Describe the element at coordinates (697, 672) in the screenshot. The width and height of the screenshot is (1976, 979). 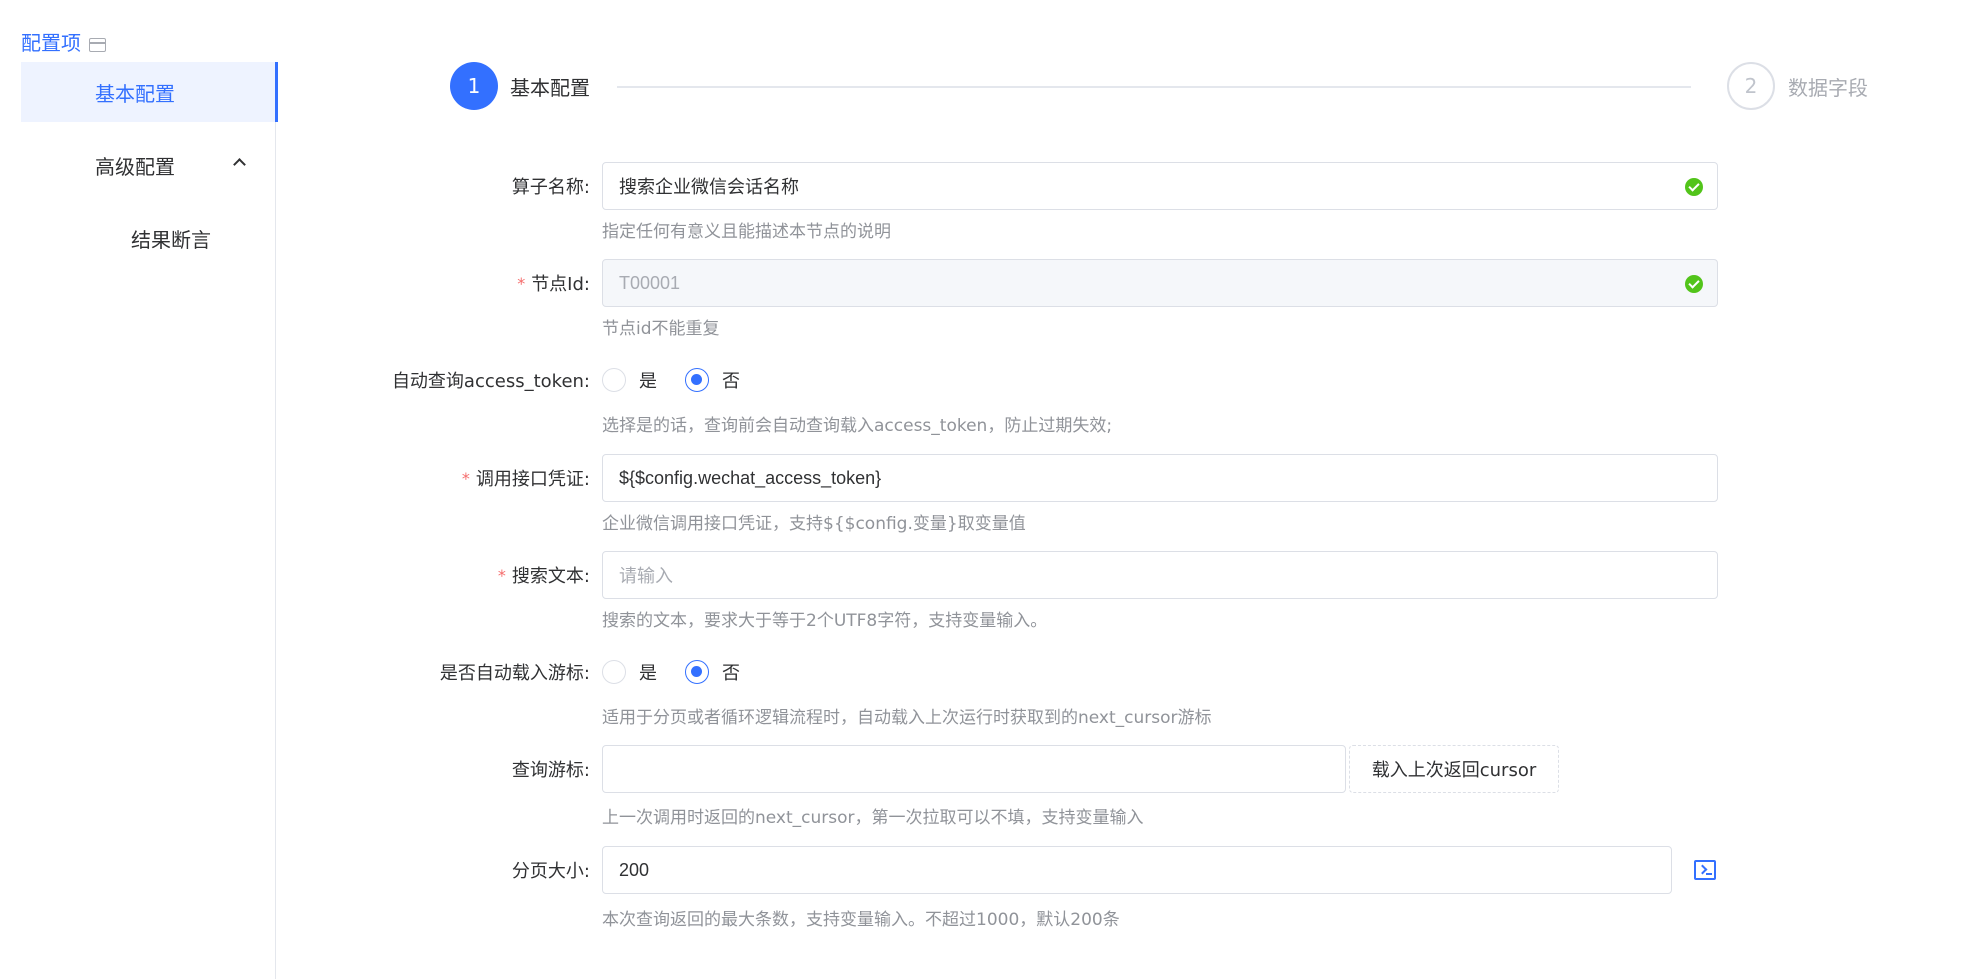
I see `auto-cursor-radio-no` at that location.